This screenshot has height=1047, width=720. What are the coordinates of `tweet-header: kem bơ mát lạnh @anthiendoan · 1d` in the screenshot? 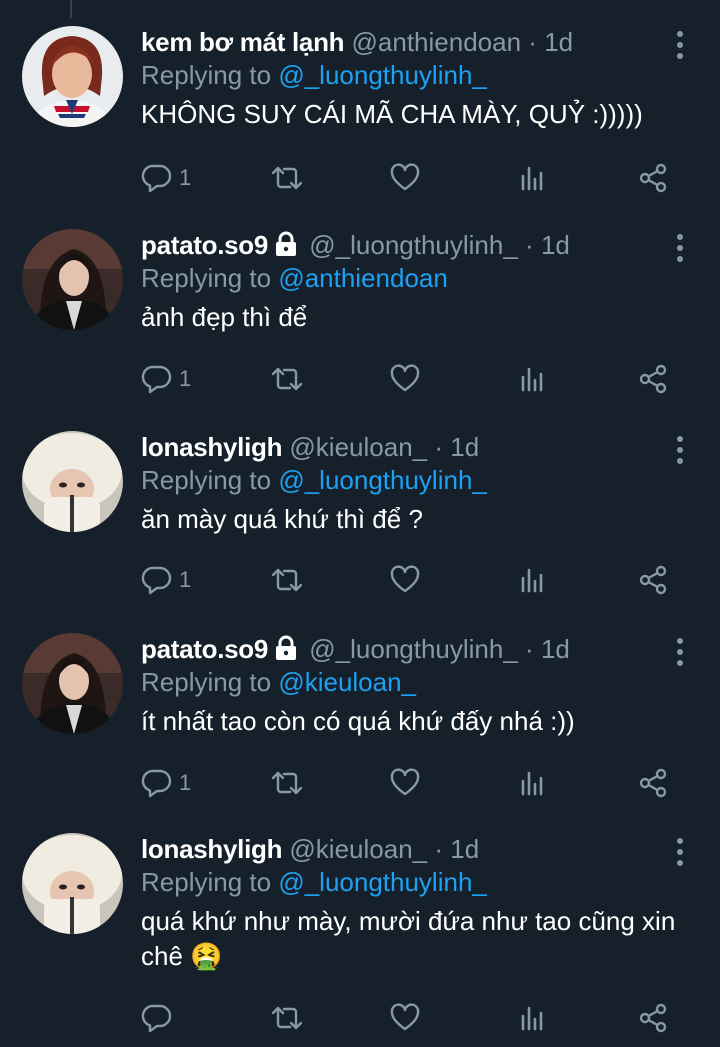 It's located at (400, 42).